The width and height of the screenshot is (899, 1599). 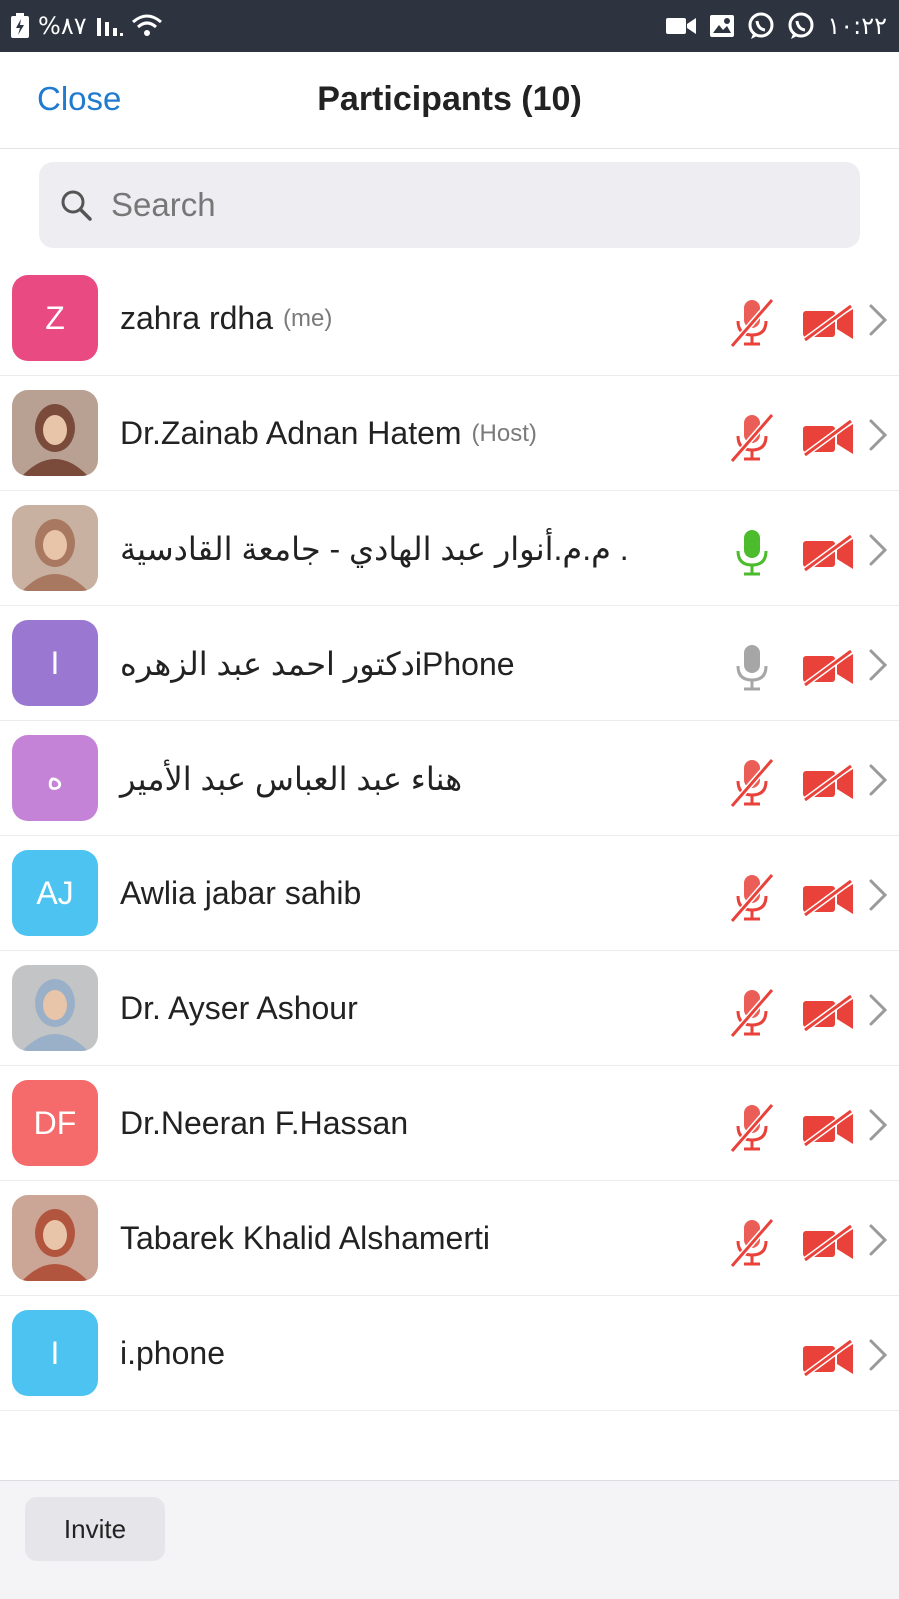 What do you see at coordinates (76, 205) in the screenshot?
I see `search-icon` at bounding box center [76, 205].